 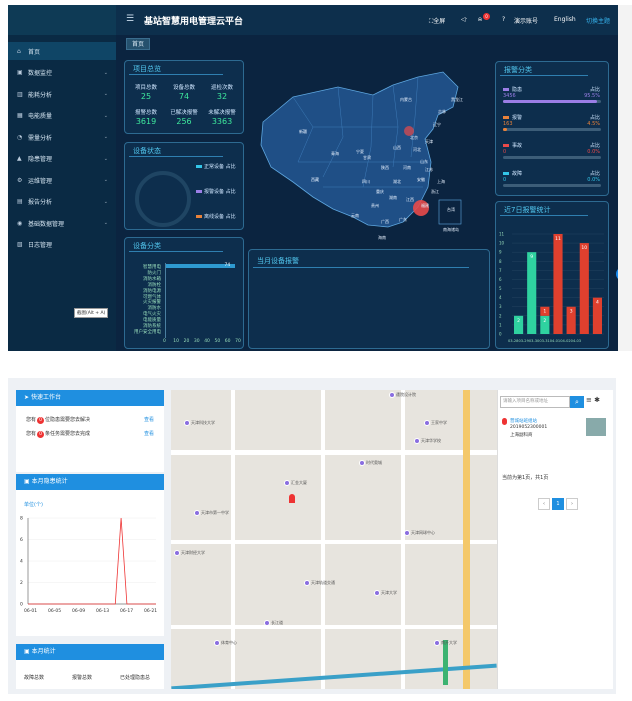 What do you see at coordinates (62, 94) in the screenshot?
I see `sidebar-item-2: ▥ 能耗分析 ⌄` at bounding box center [62, 94].